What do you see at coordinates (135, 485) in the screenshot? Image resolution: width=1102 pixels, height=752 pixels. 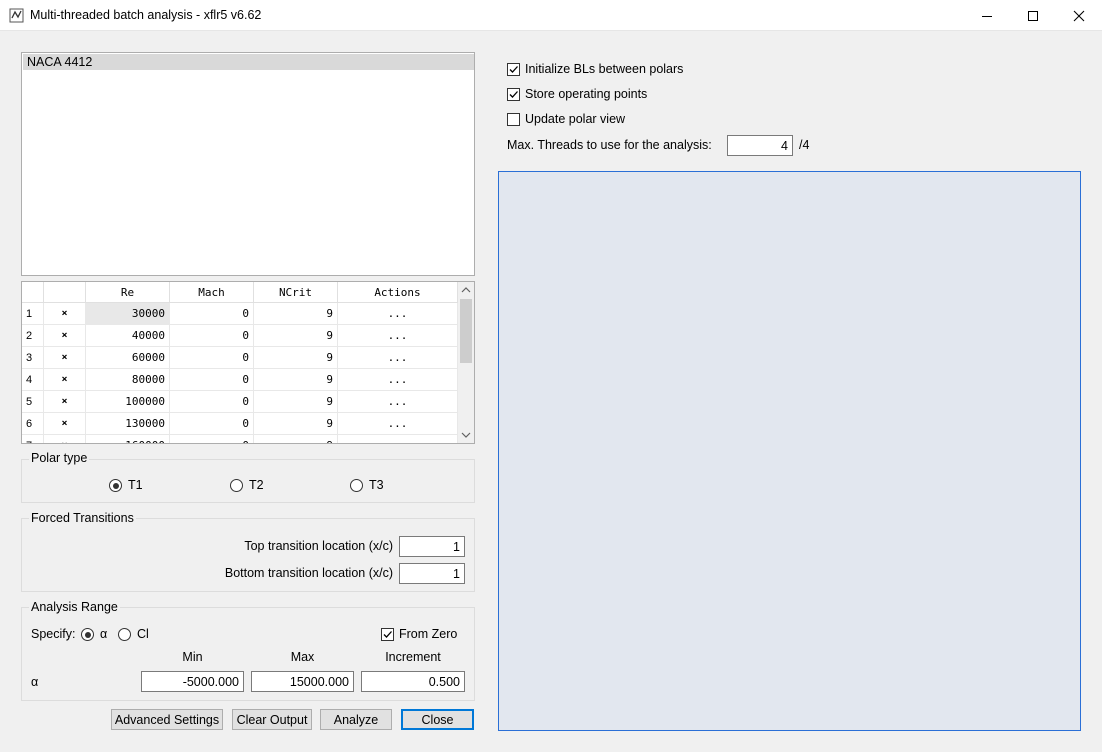 I see `polar-type-t1-label: T1` at bounding box center [135, 485].